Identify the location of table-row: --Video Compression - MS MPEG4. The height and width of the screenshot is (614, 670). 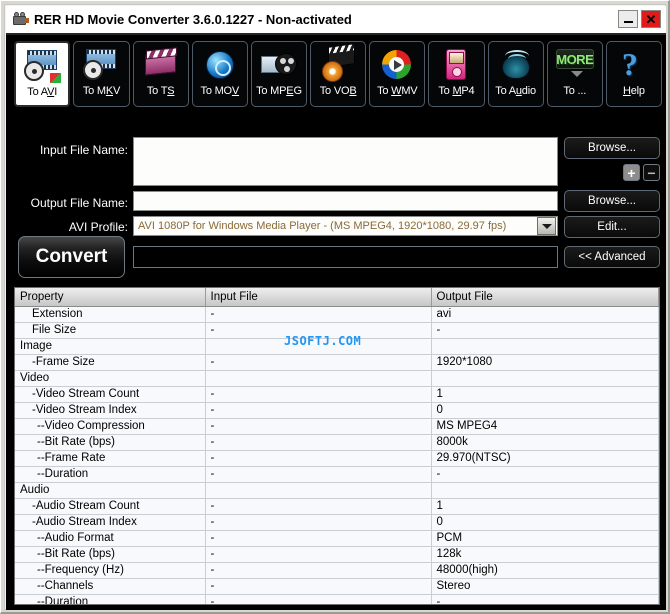
(337, 426).